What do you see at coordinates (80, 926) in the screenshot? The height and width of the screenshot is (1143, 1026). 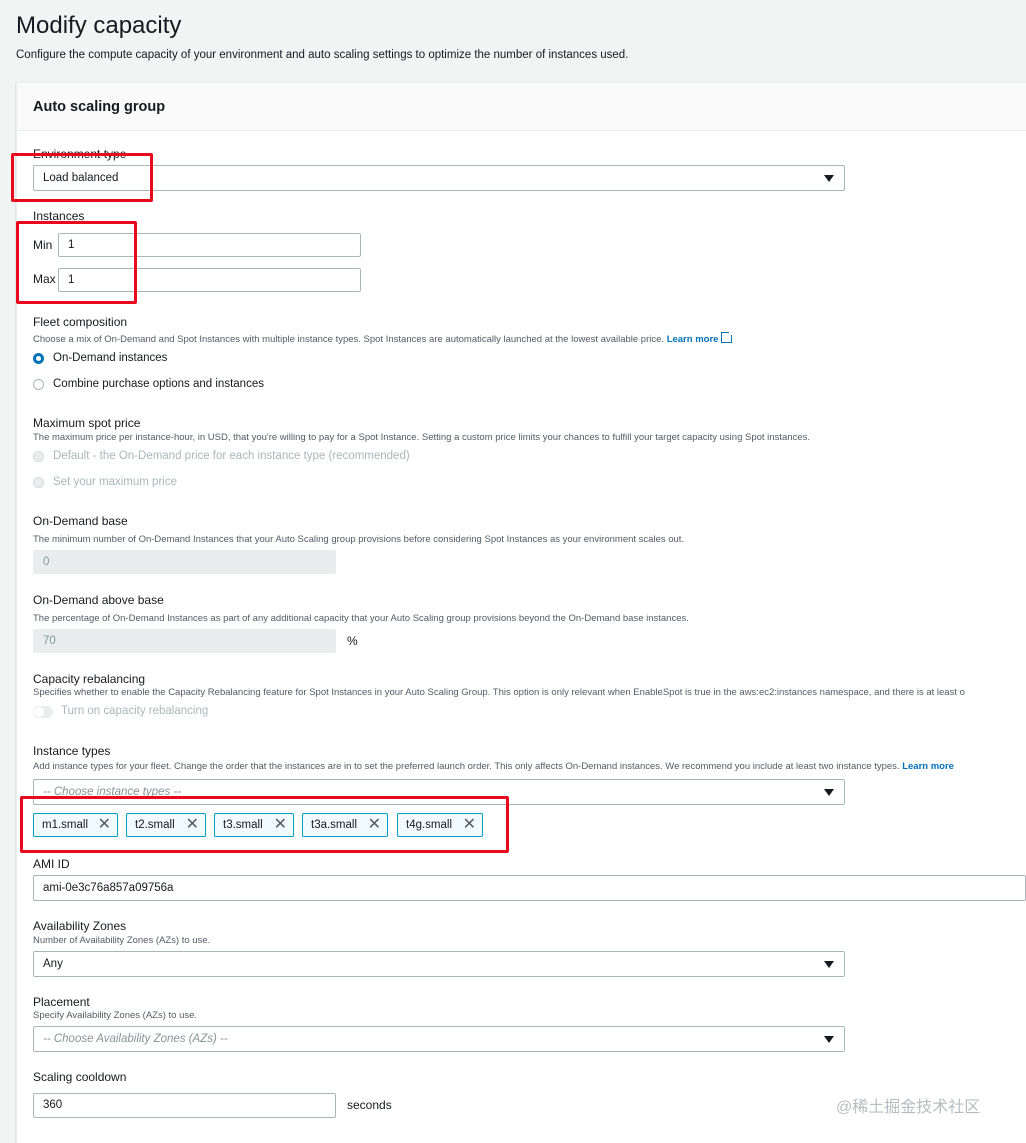 I see `availability-zones-label: Availability Zones` at bounding box center [80, 926].